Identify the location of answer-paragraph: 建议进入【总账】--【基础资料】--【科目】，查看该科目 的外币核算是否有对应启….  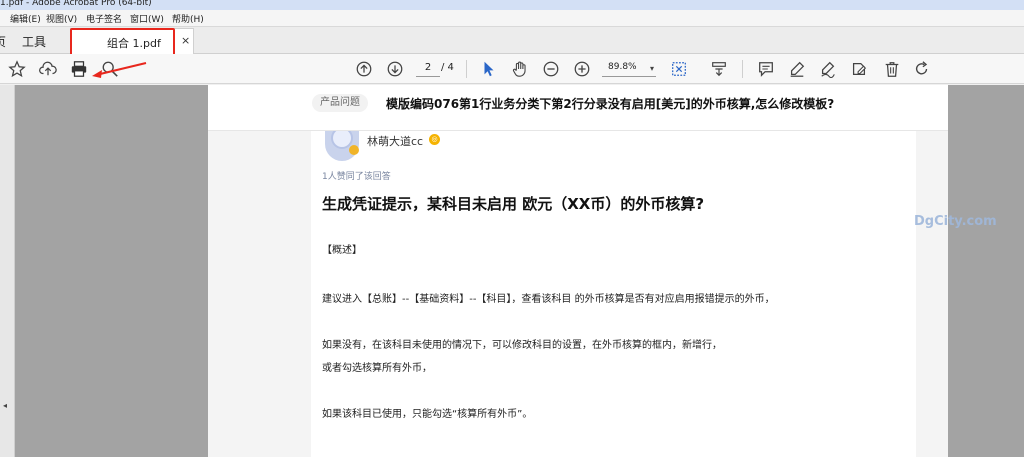
(548, 299).